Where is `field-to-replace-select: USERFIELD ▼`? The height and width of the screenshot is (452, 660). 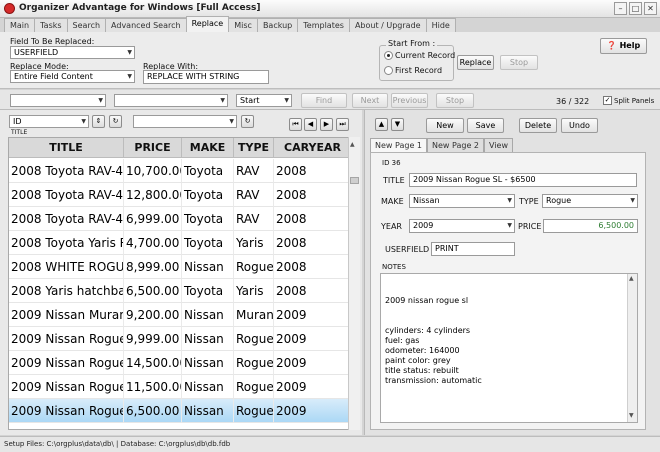
field-to-replace-select: USERFIELD ▼ is located at coordinates (72, 52).